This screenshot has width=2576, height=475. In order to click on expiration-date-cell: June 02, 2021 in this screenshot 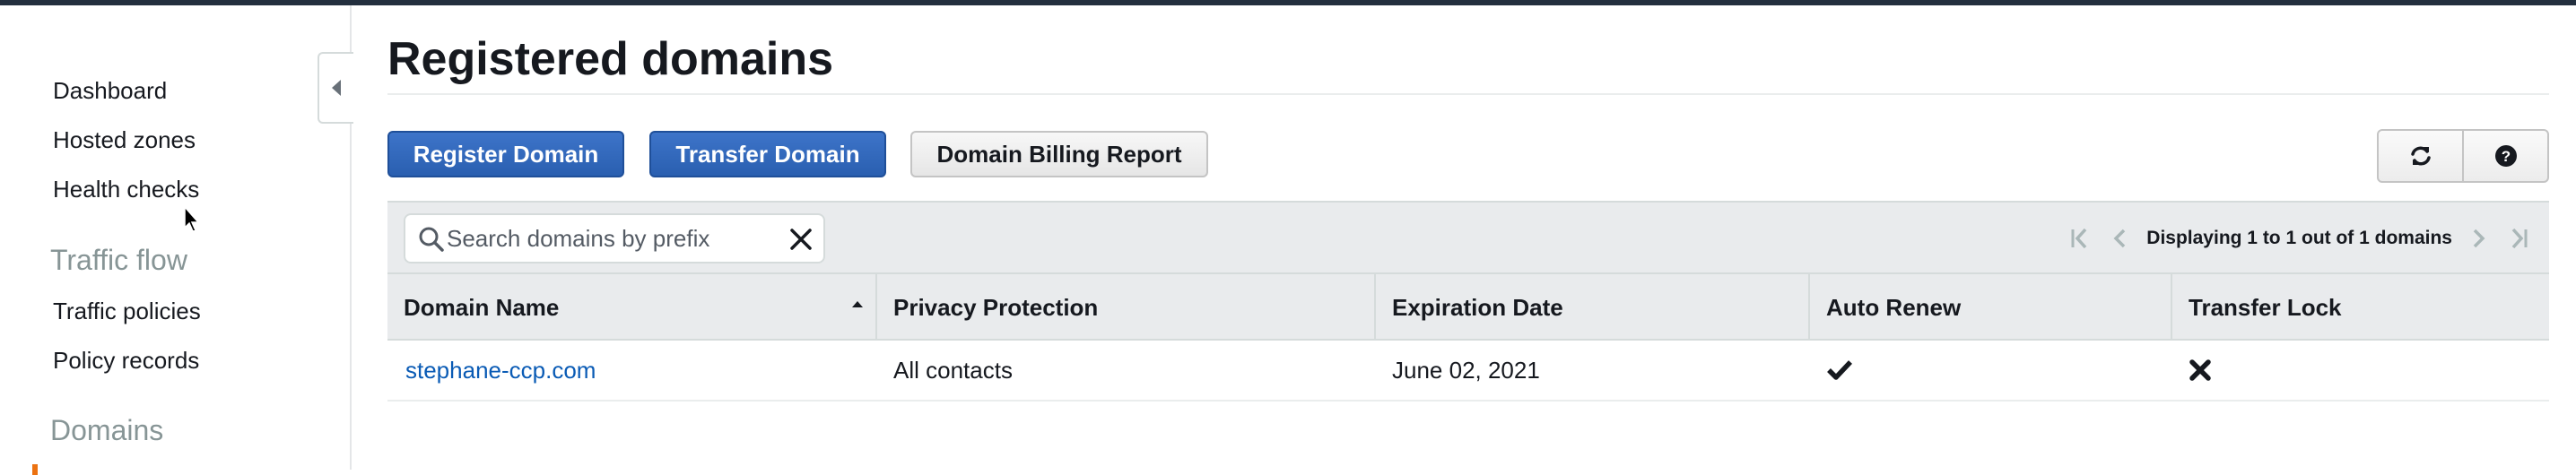, I will do `click(1466, 370)`.